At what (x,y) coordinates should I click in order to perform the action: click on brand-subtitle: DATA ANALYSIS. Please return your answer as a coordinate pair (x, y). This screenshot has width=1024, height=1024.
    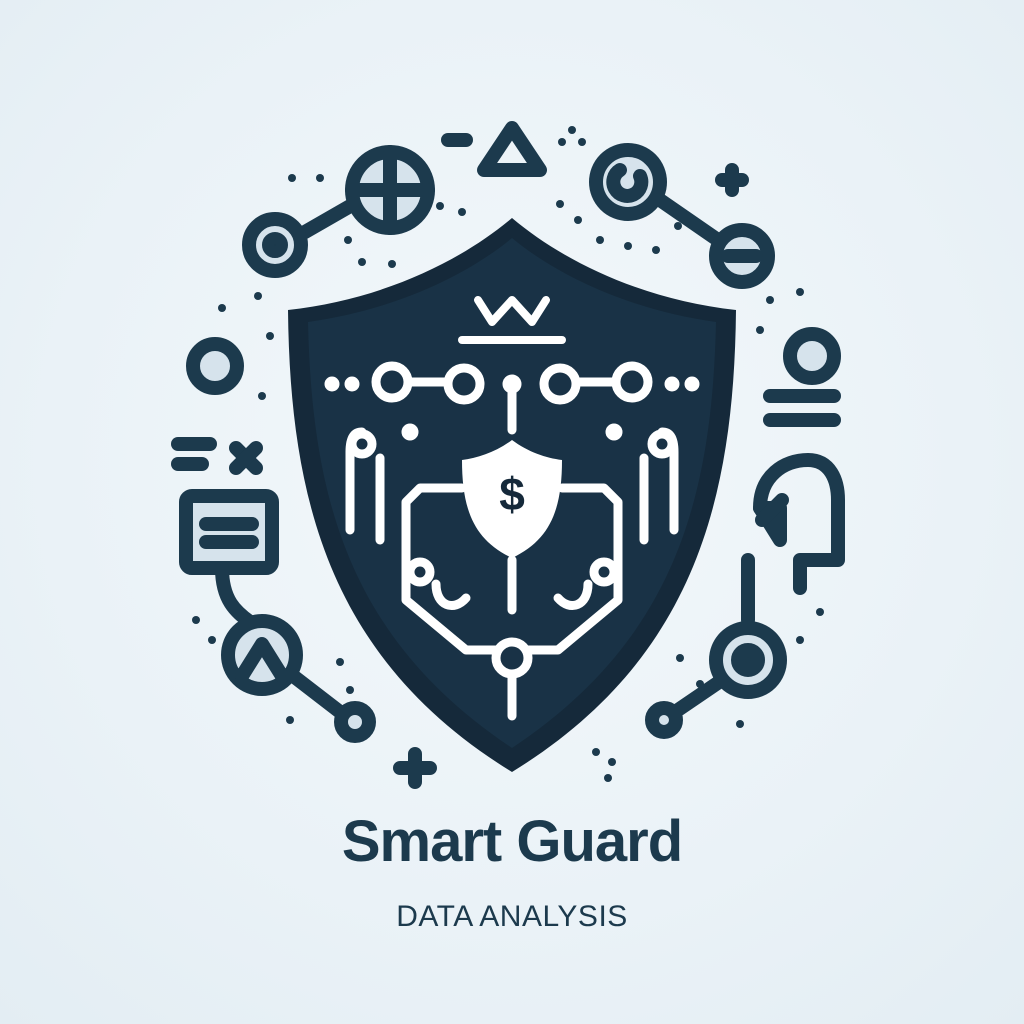
    Looking at the image, I should click on (512, 916).